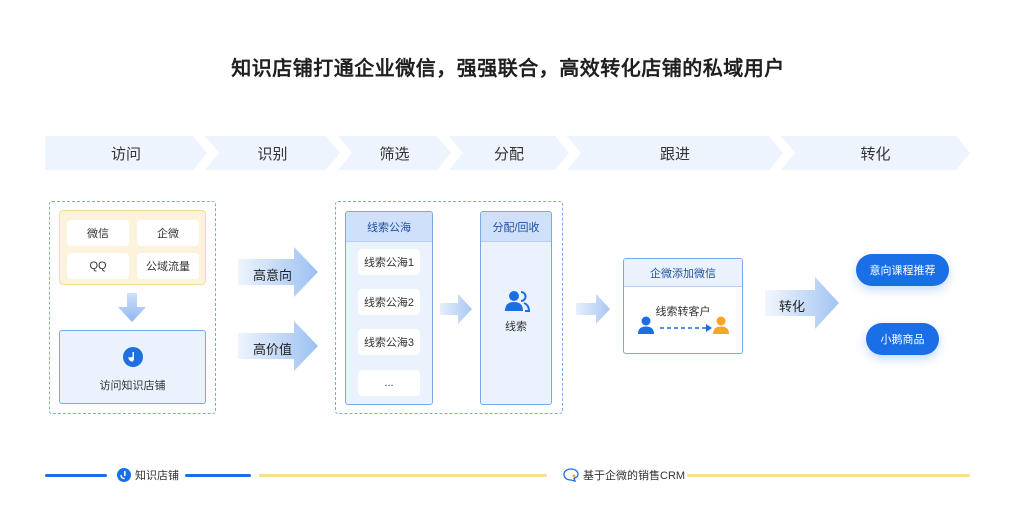  I want to click on store-logo-icon, so click(124, 475).